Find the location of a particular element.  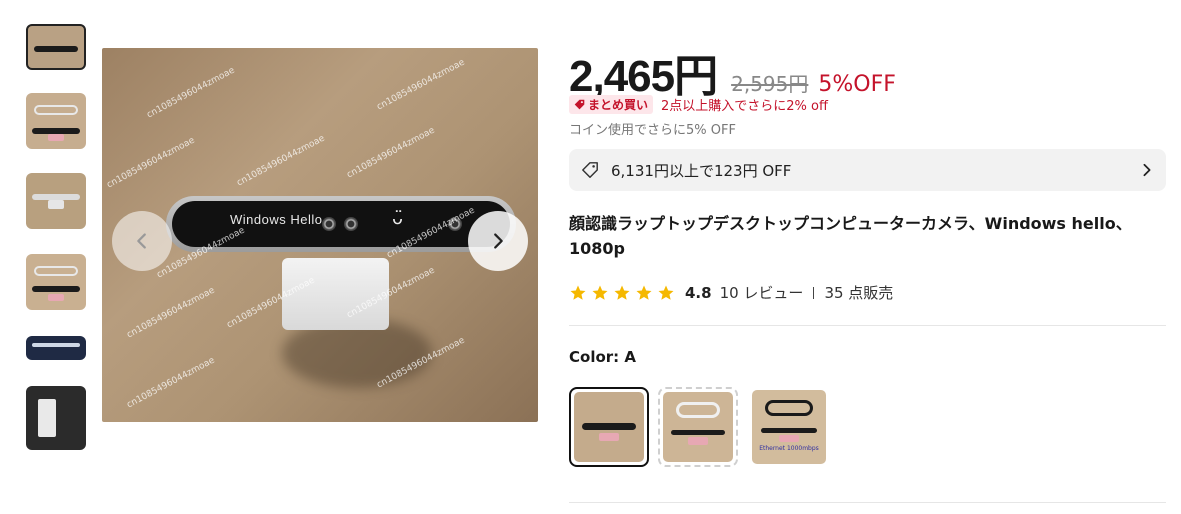

chevron-left-icon is located at coordinates (141, 241).